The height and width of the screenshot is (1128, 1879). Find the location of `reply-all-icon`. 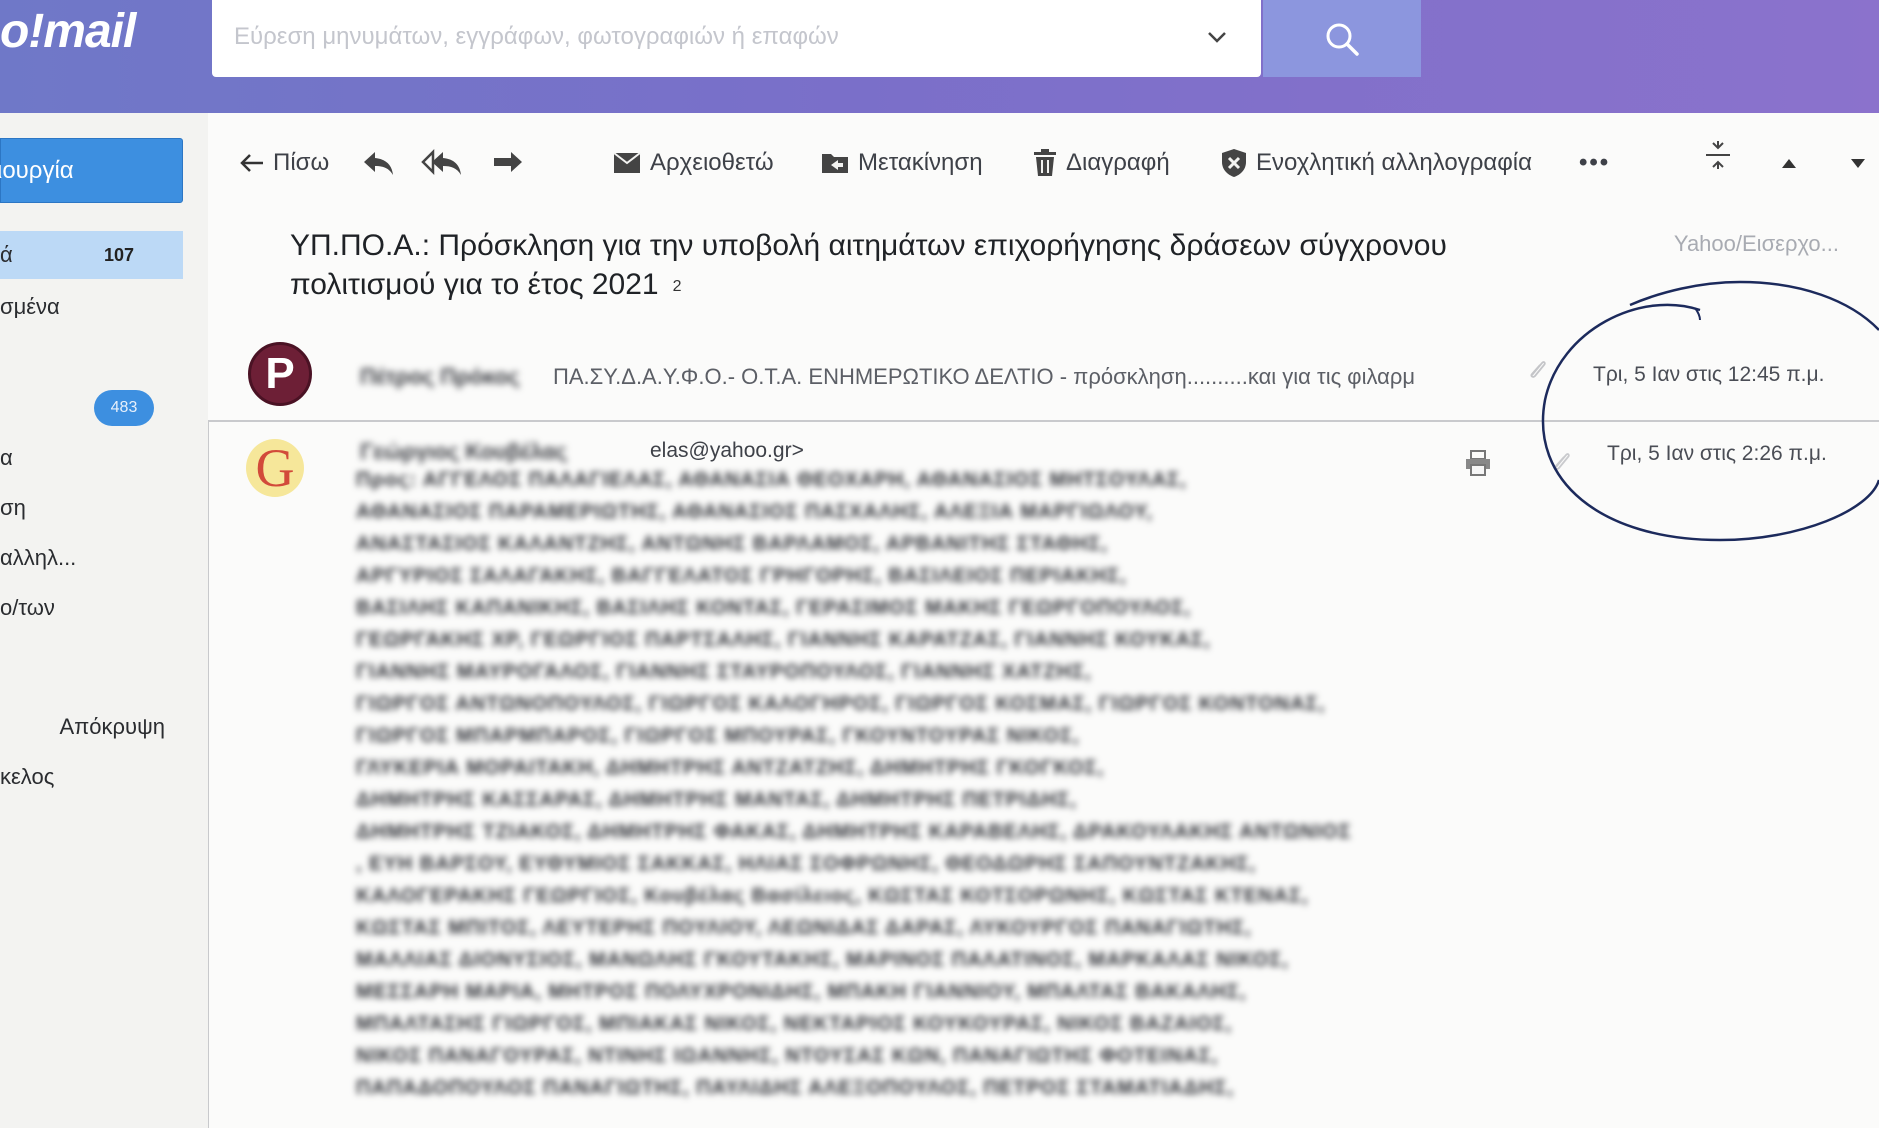

reply-all-icon is located at coordinates (441, 162).